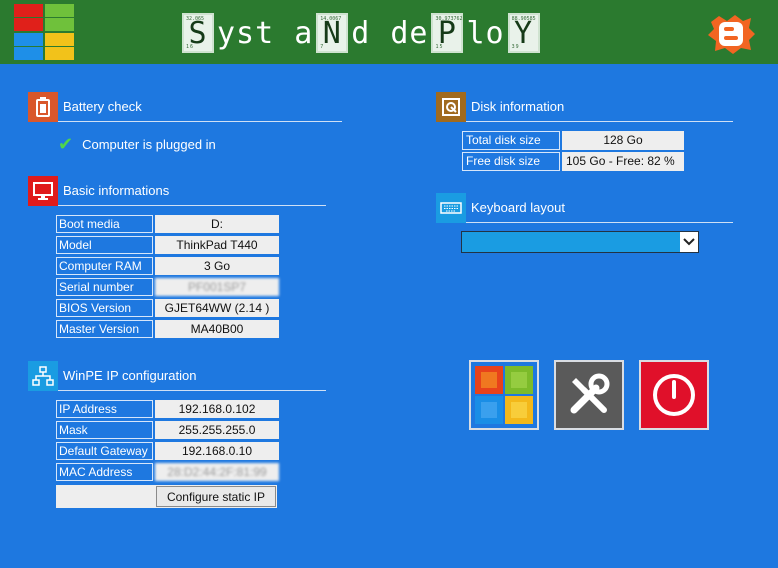 Image resolution: width=778 pixels, height=568 pixels. I want to click on chevron-down-icon, so click(689, 242).